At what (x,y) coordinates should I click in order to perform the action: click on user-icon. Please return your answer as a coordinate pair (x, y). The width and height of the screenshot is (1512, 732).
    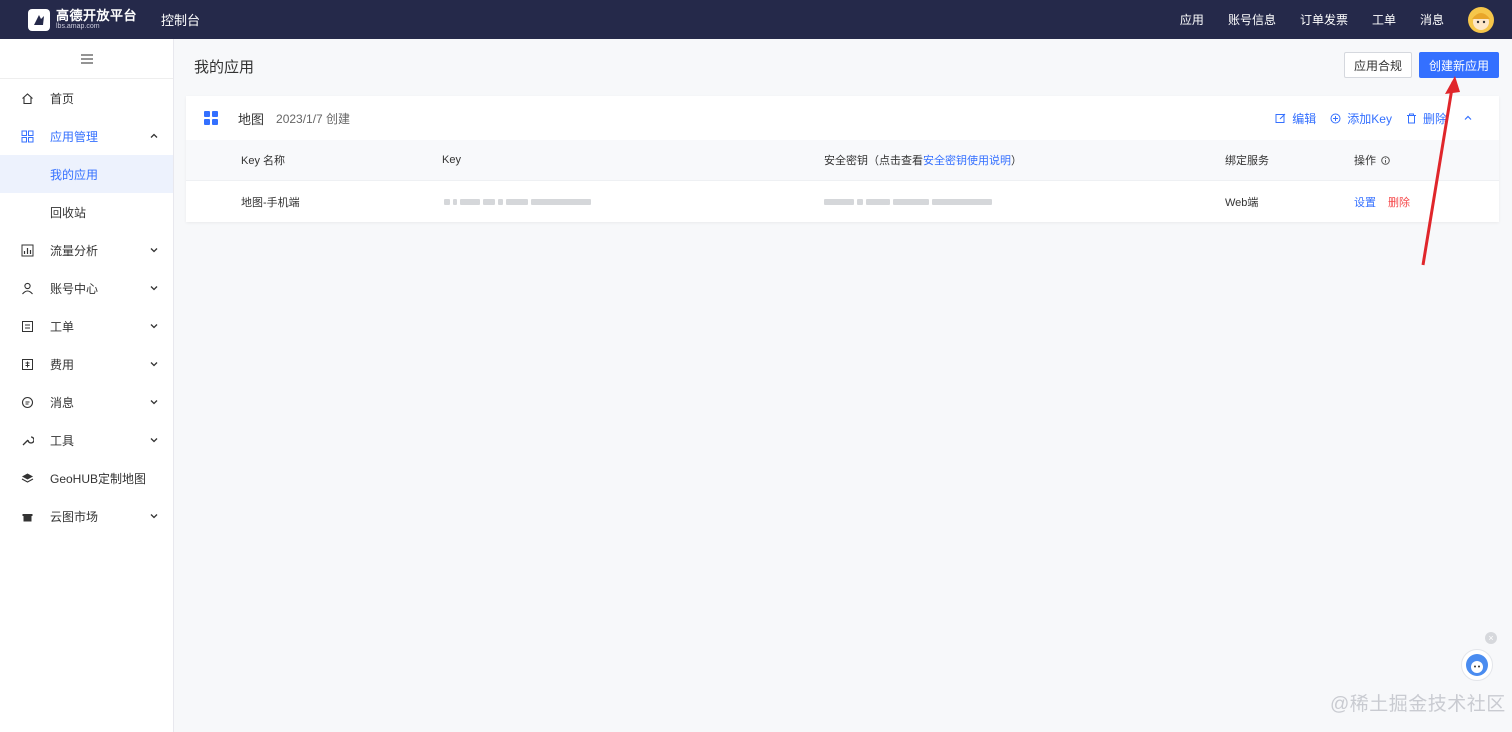
    Looking at the image, I should click on (27, 288).